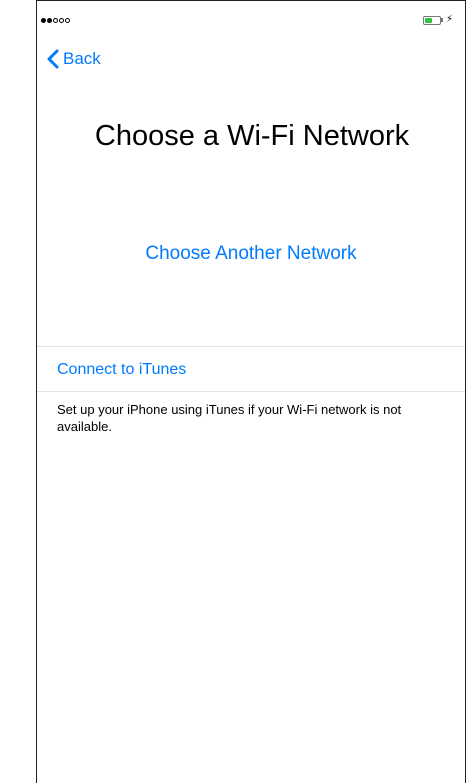  I want to click on page-title: Choose a Wi-Fi Network, so click(252, 136).